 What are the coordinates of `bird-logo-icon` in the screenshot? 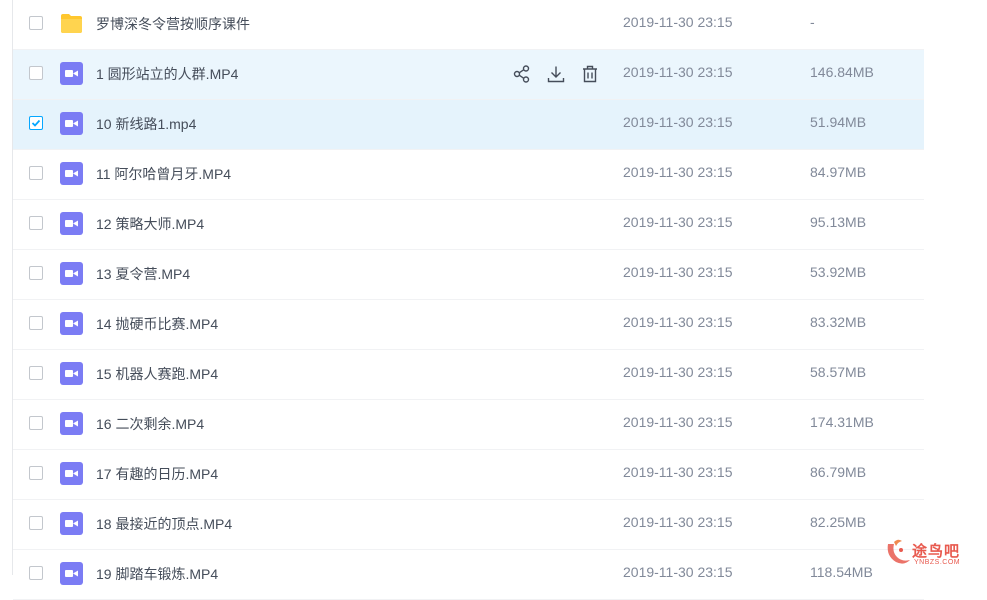 It's located at (898, 551).